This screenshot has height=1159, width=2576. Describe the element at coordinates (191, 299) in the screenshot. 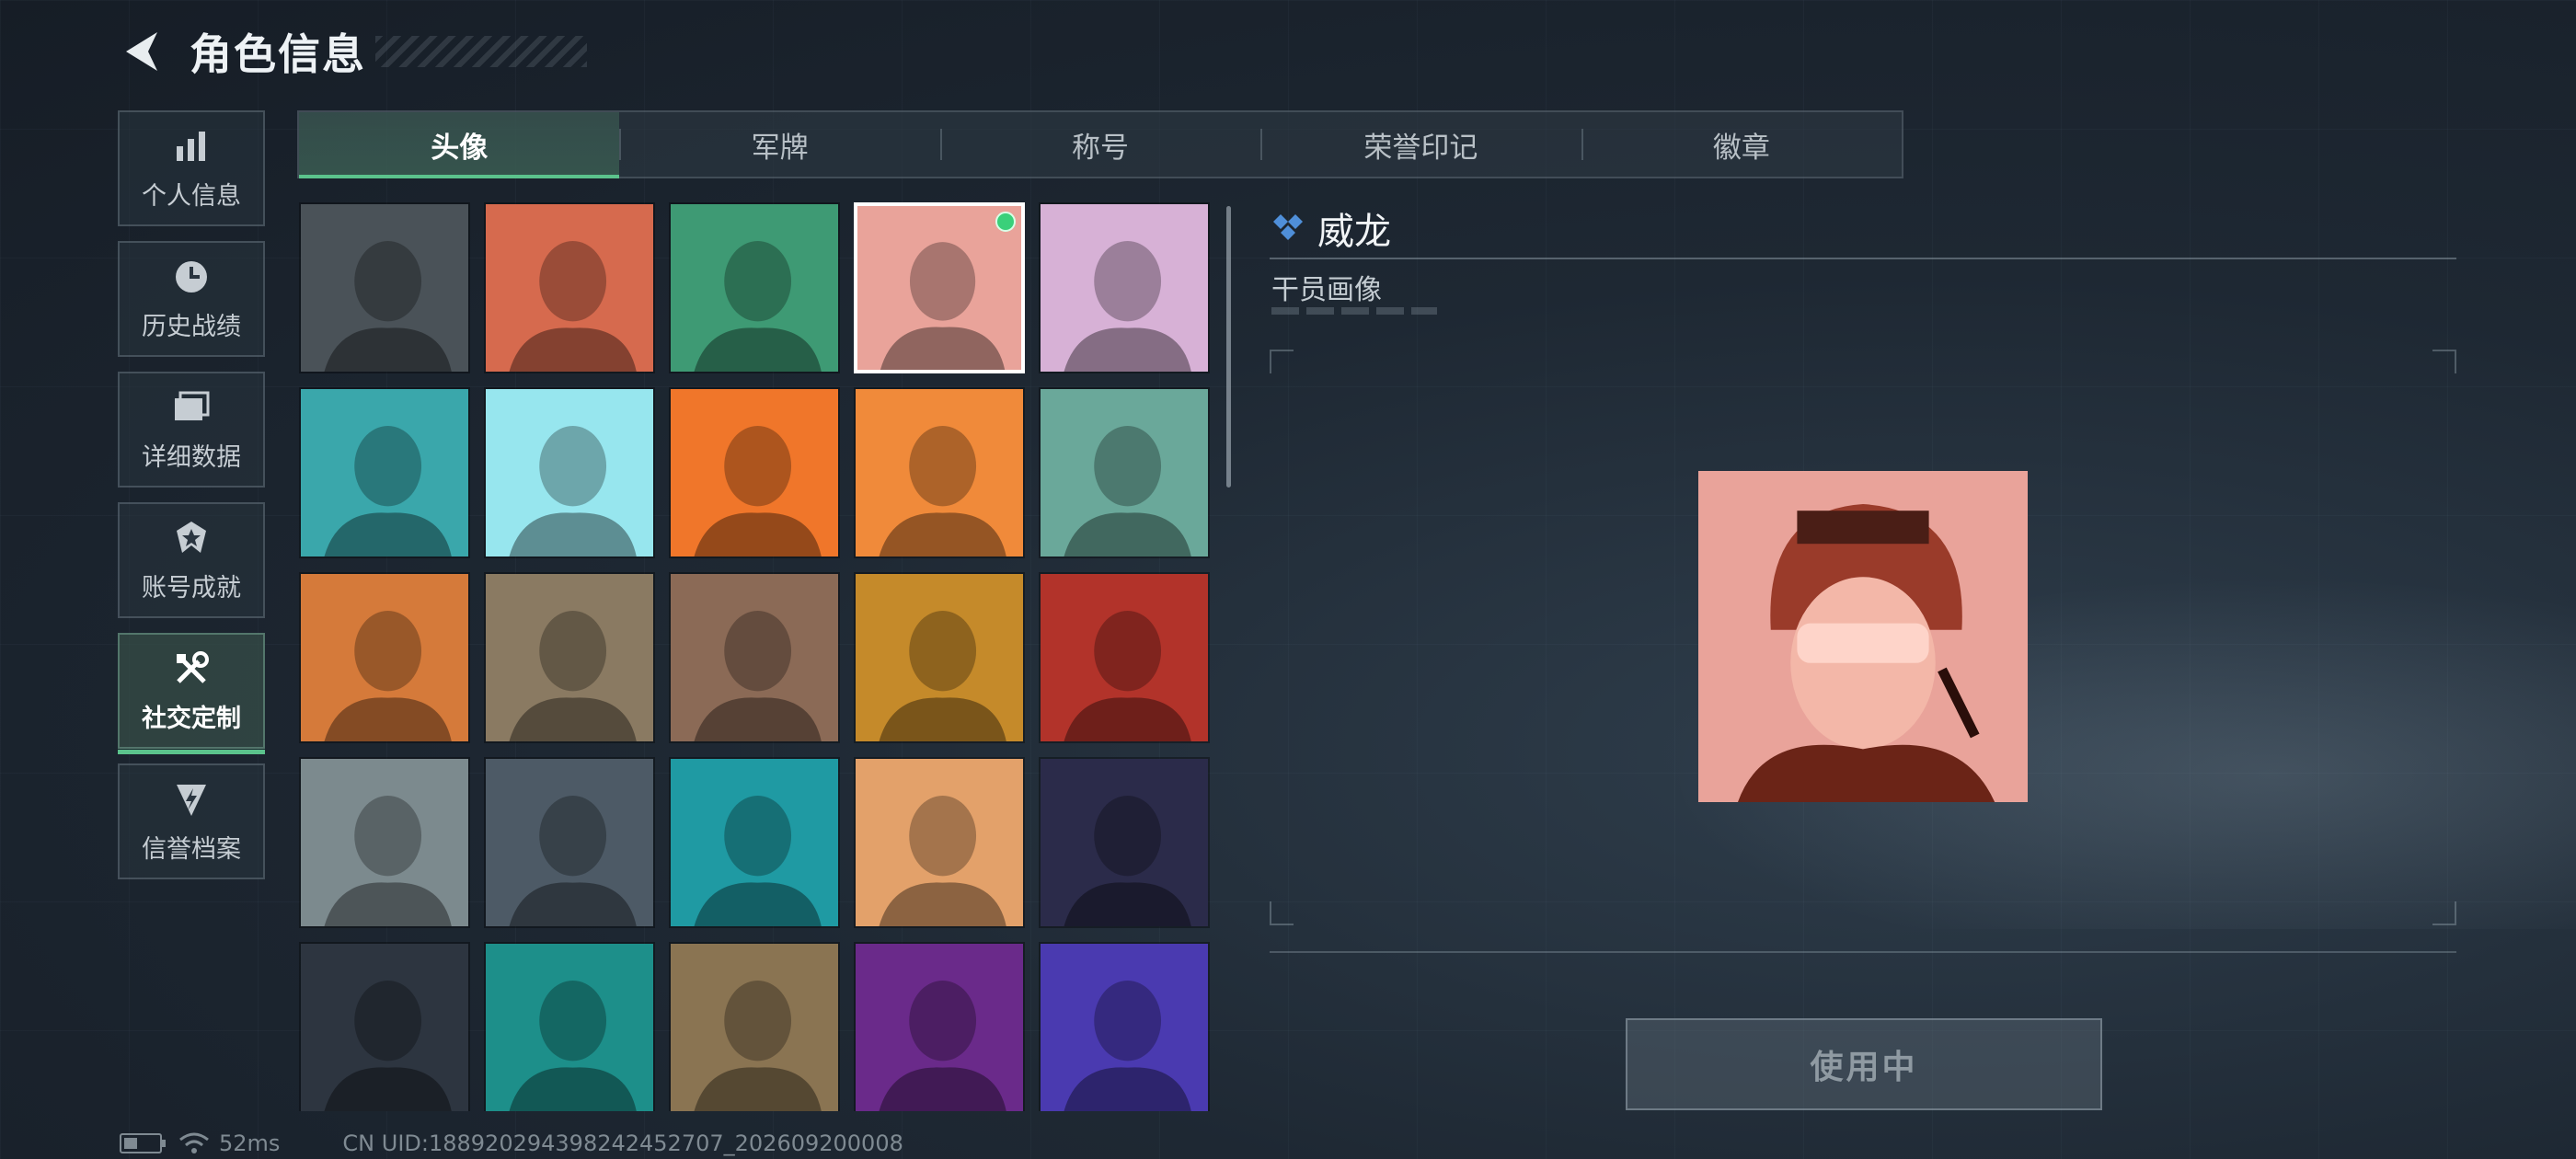

I see `sidebar-item-match-history: 历史战绩` at that location.